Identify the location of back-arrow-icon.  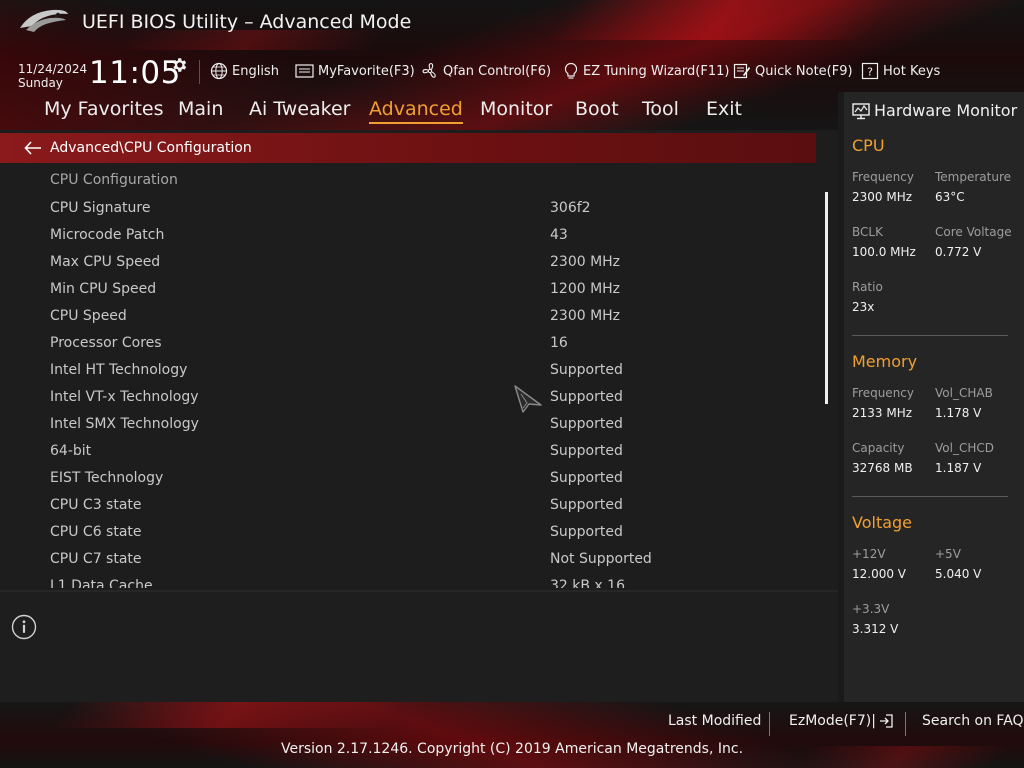
(33, 148).